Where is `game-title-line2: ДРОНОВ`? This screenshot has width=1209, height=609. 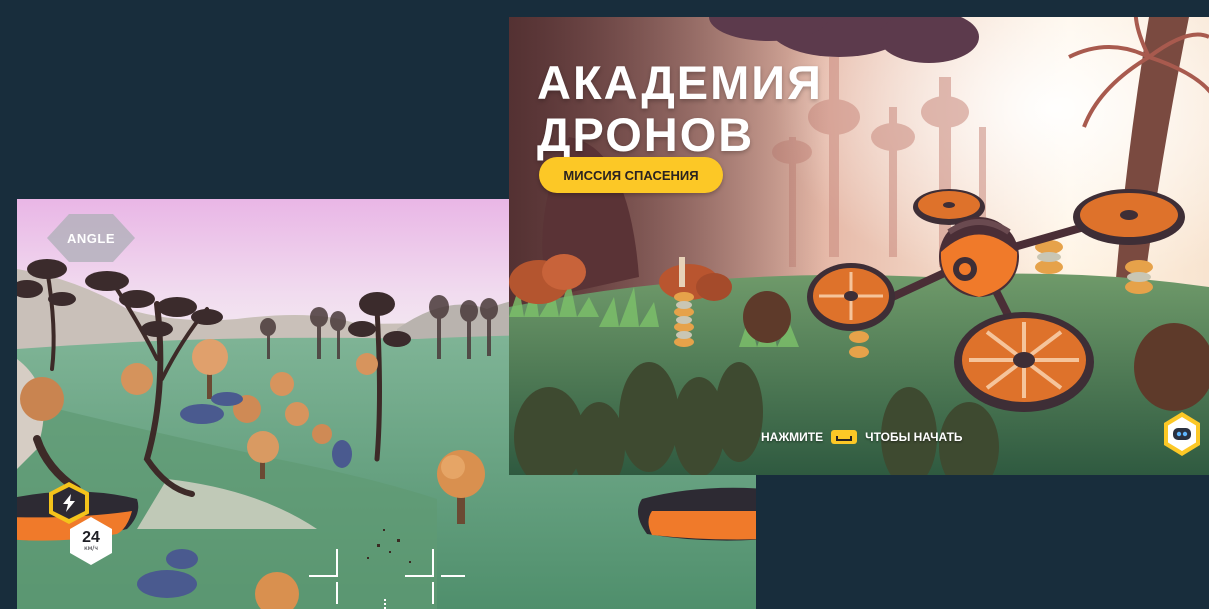
game-title-line2: ДРОНОВ is located at coordinates (646, 134).